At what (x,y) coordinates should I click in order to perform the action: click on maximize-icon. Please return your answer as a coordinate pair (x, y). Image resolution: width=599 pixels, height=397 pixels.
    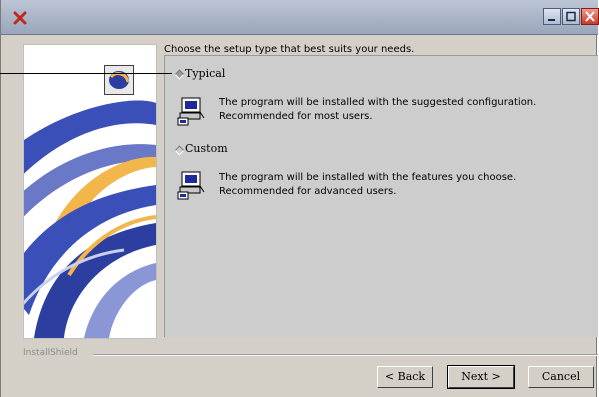
    Looking at the image, I should click on (571, 16).